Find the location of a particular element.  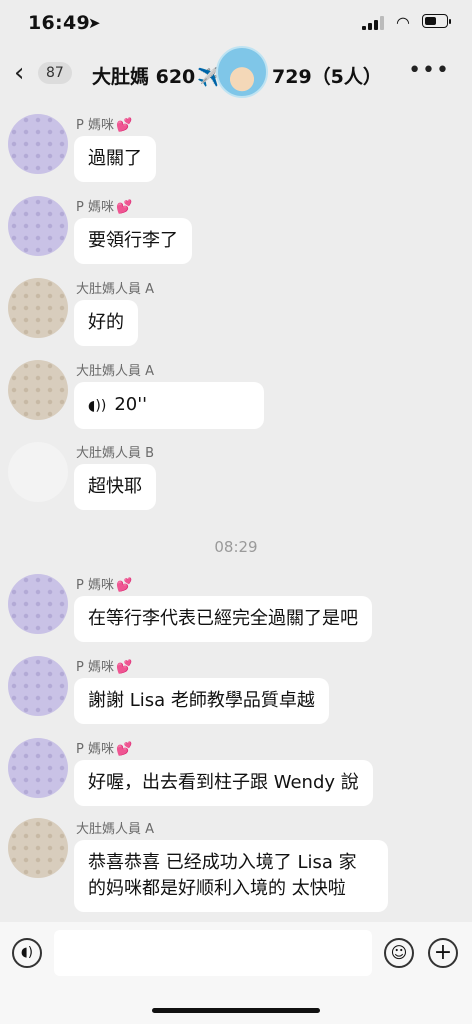

chat-title: 大肚媽 620 ✈️ is located at coordinates (157, 75).